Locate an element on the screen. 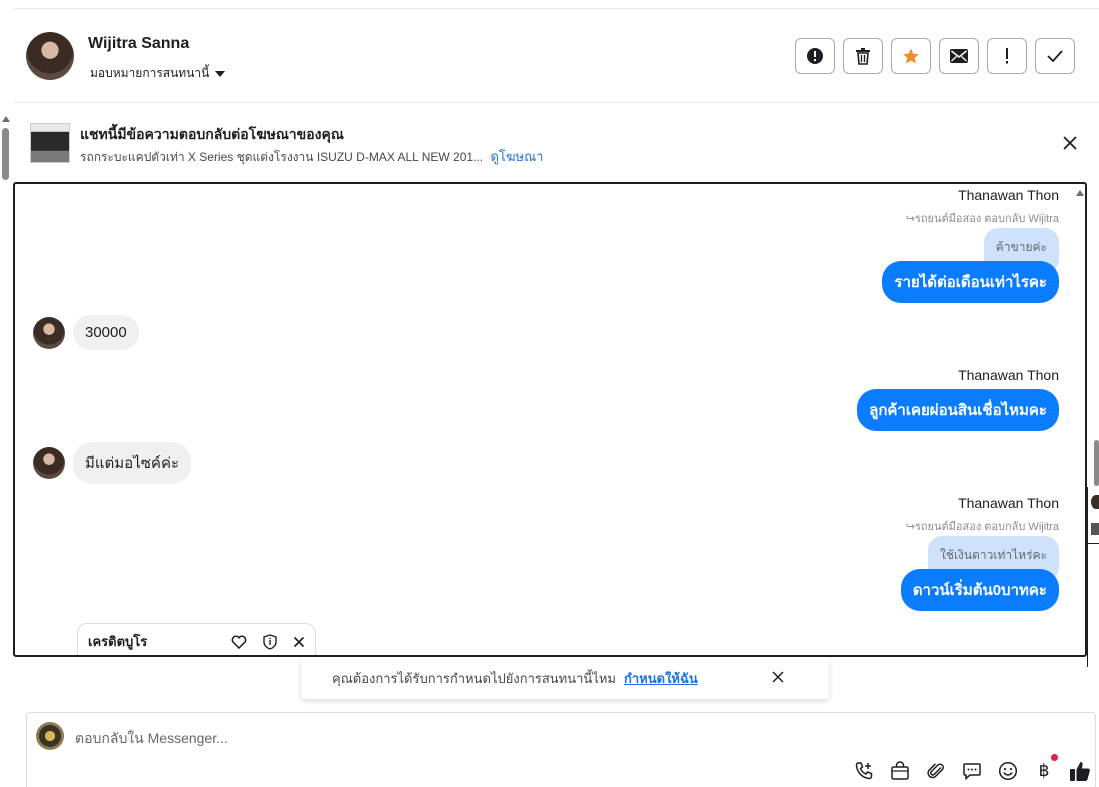 This screenshot has width=1099, height=787. saved-reply-icon is located at coordinates (972, 772).